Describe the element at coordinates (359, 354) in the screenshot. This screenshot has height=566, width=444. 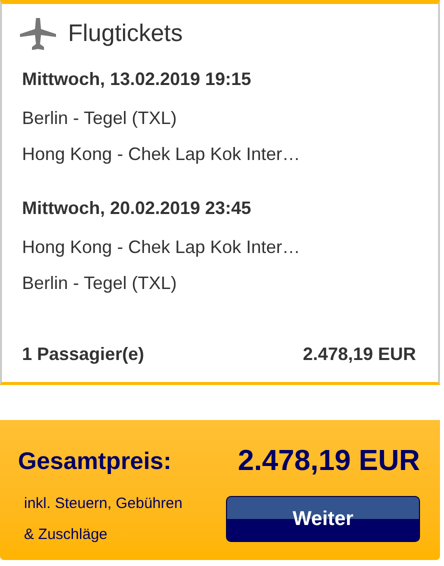
I see `passenger-price: 2.478,19 EUR` at that location.